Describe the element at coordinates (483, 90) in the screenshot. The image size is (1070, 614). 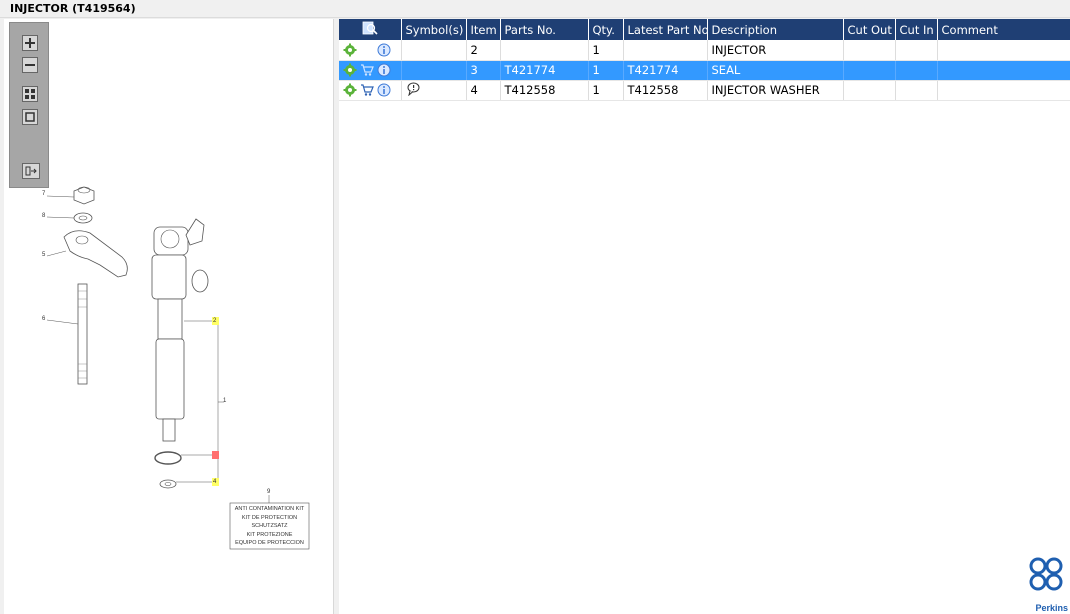
I see `item-cell: 4` at that location.